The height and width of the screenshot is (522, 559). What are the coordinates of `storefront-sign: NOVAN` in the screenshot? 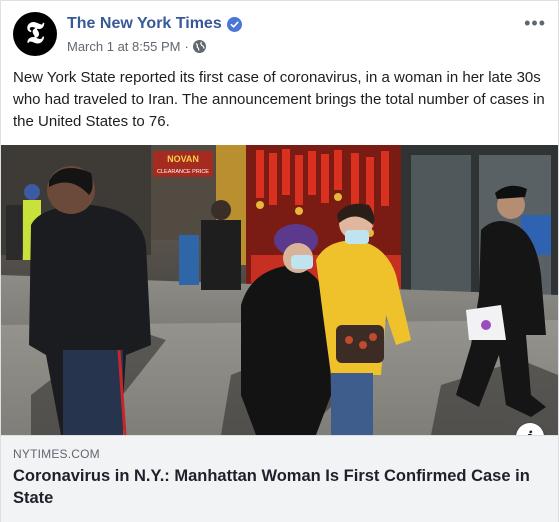 It's located at (183, 159).